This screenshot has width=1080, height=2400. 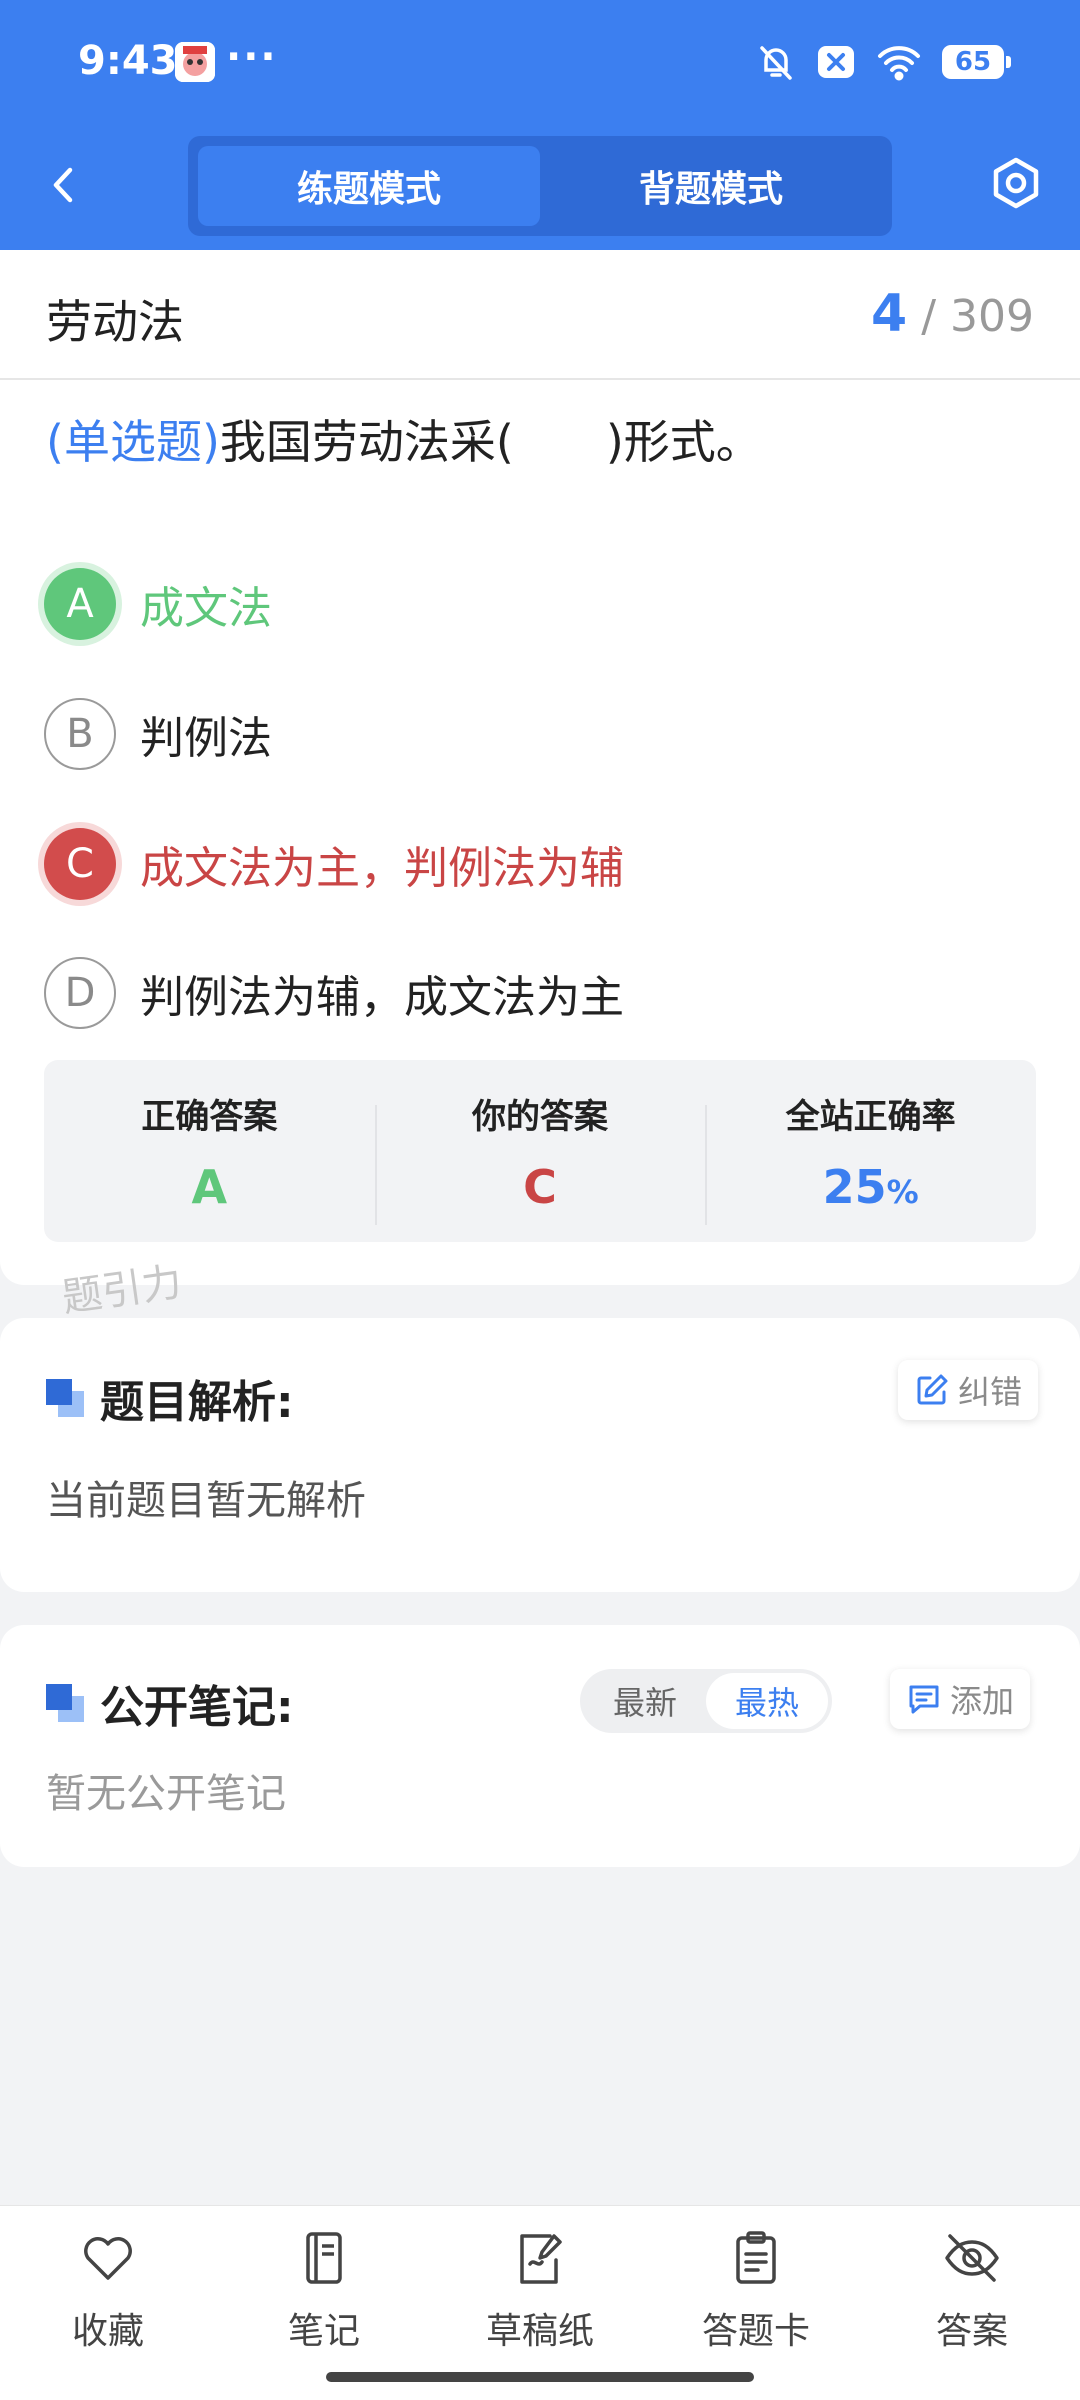 What do you see at coordinates (540, 1455) in the screenshot?
I see `analysis-card: 题目解析: 纠错 当前题目暂无解析` at bounding box center [540, 1455].